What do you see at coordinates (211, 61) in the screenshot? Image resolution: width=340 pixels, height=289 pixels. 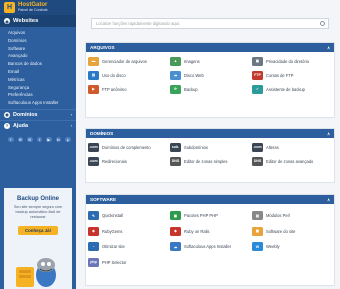 I see `tool-link: ▲ Imagens` at bounding box center [211, 61].